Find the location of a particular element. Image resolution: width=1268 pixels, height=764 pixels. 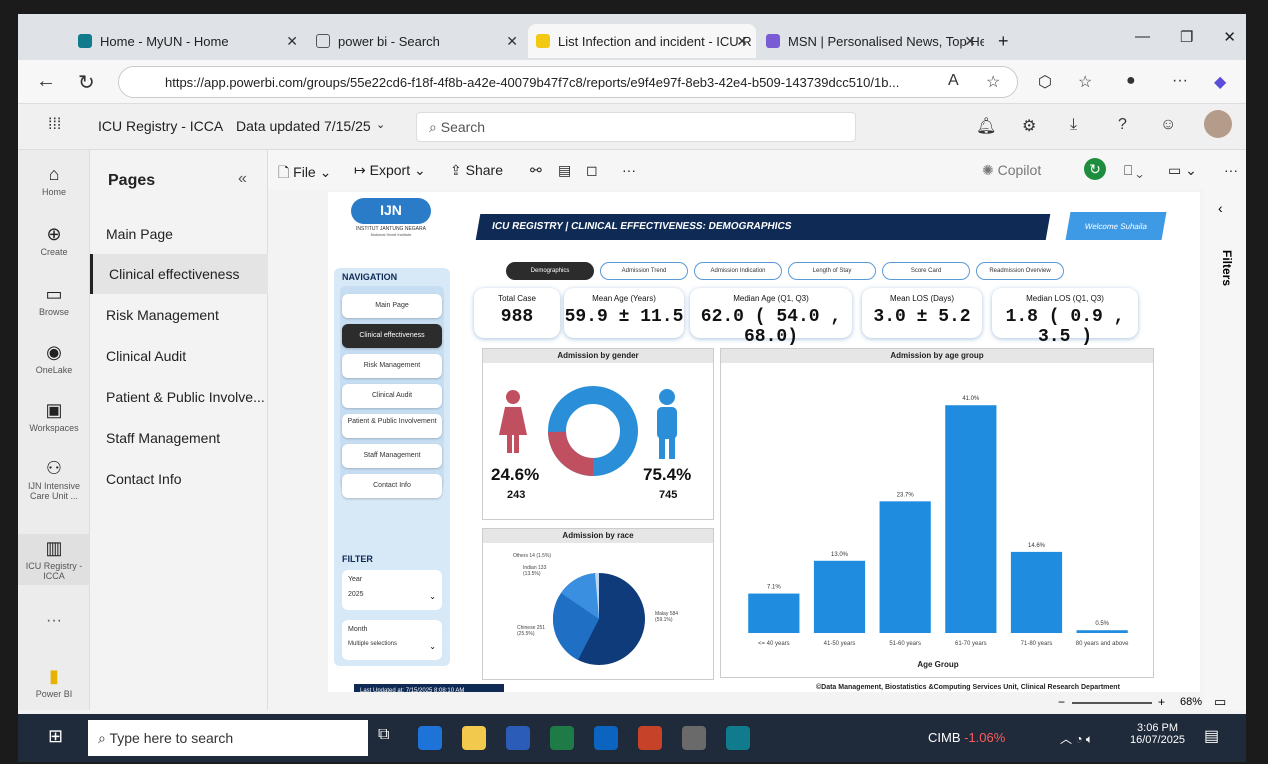

feedback-icon: ☺ is located at coordinates (1168, 125).